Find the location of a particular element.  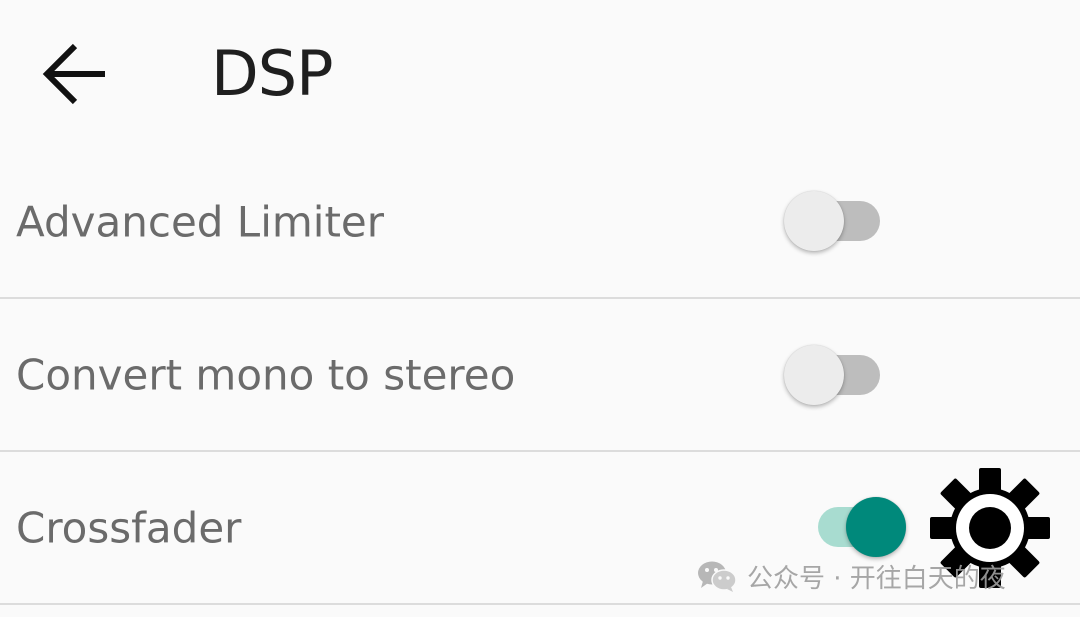

wechat-logo-icon is located at coordinates (717, 576).